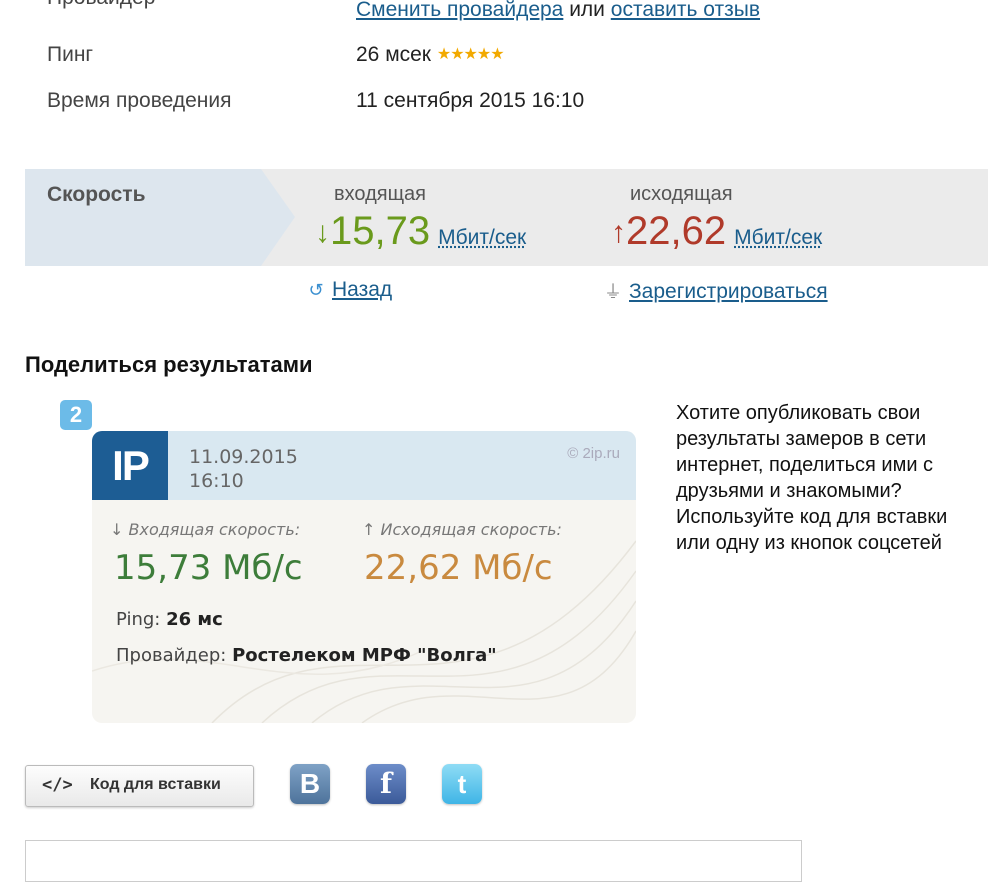 The width and height of the screenshot is (994, 882). I want to click on down-arrow-icon: ↓, so click(322, 232).